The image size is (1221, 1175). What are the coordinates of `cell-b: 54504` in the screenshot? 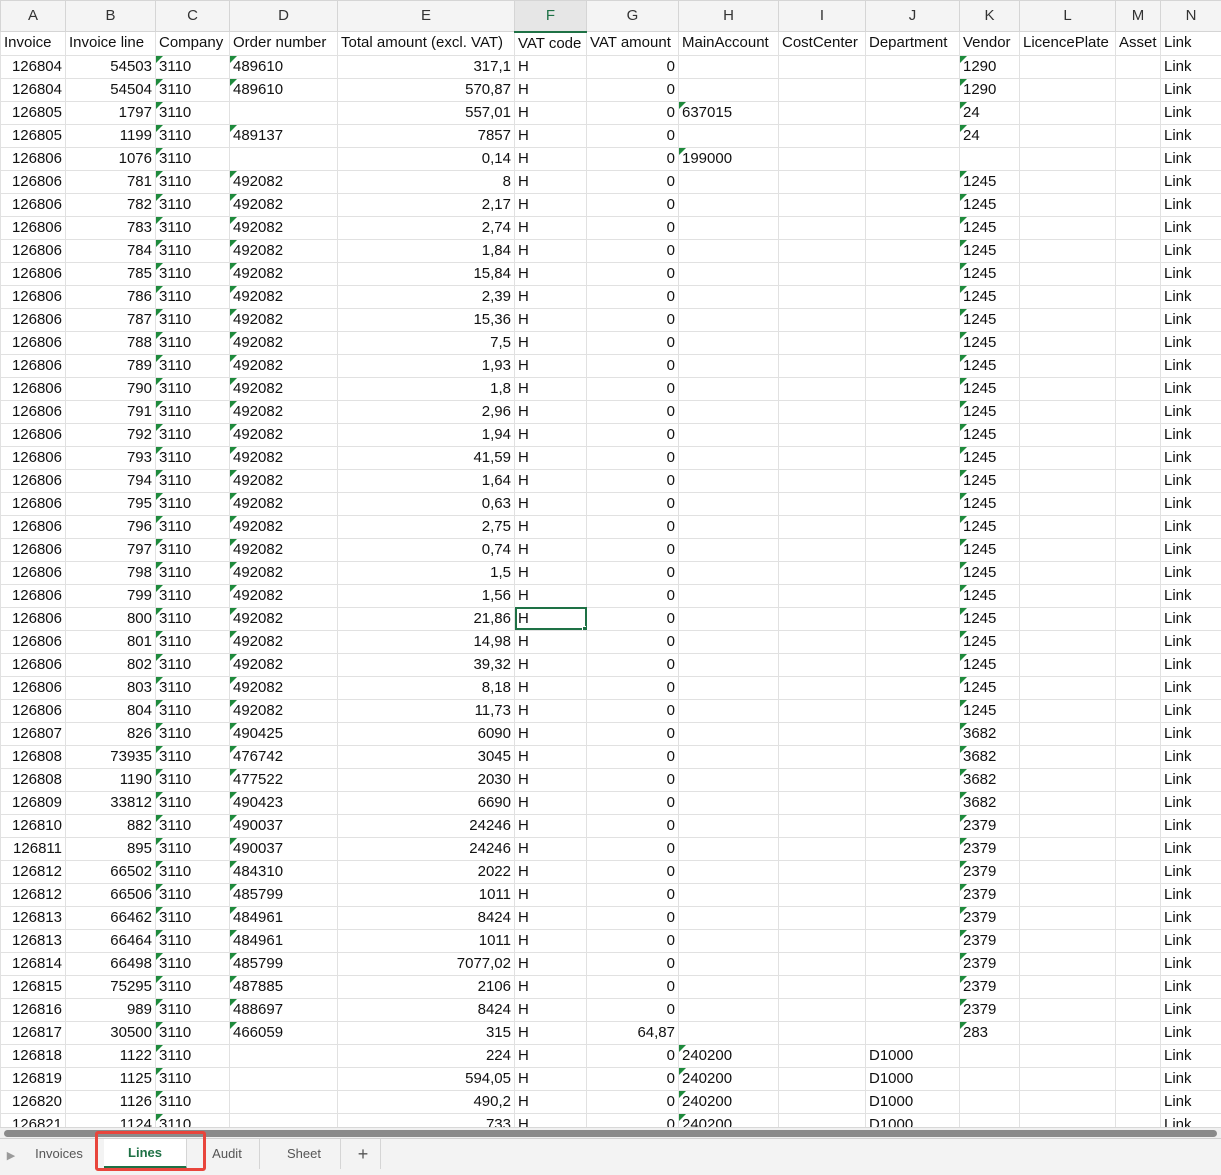 It's located at (111, 89).